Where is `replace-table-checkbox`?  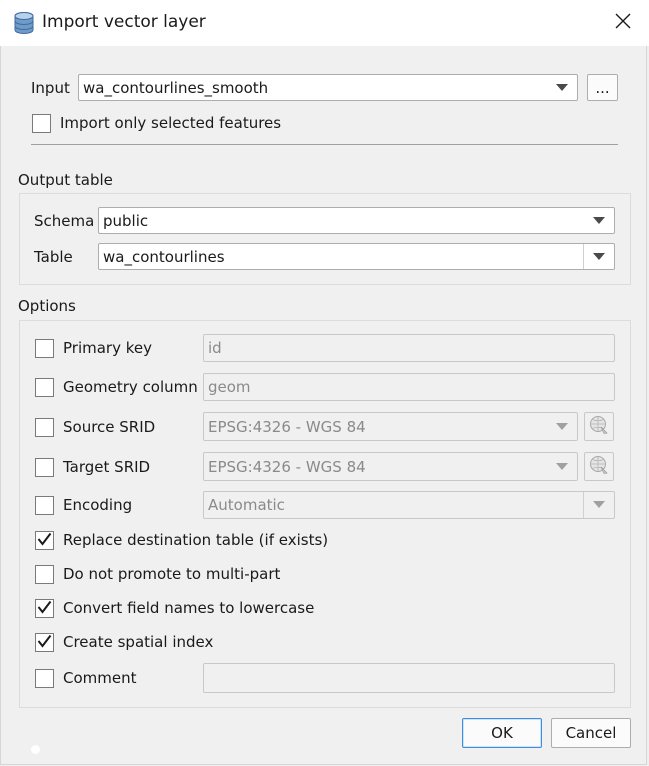
replace-table-checkbox is located at coordinates (44, 540).